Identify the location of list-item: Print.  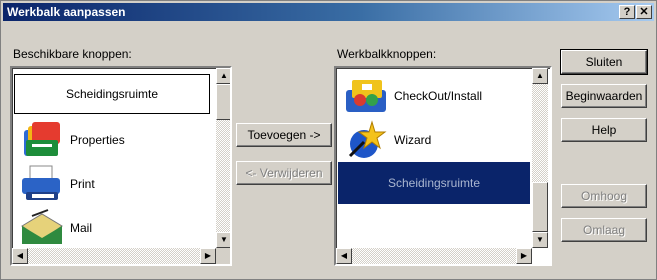
(112, 184).